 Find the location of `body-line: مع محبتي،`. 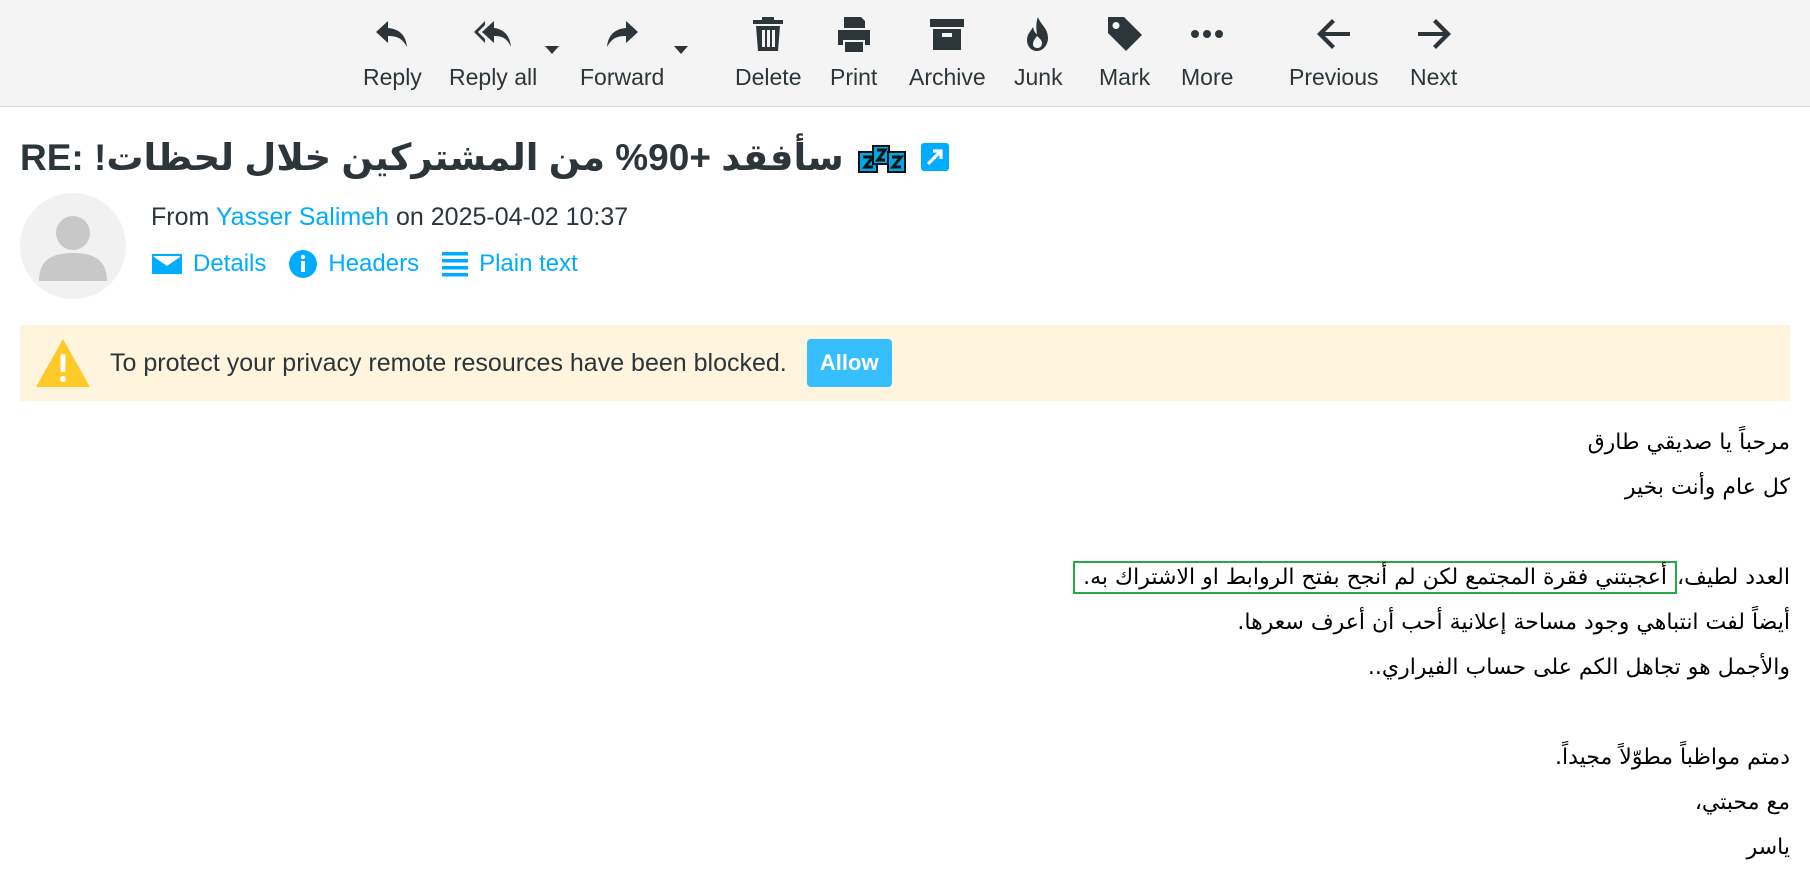

body-line: مع محبتي، is located at coordinates (1742, 802).